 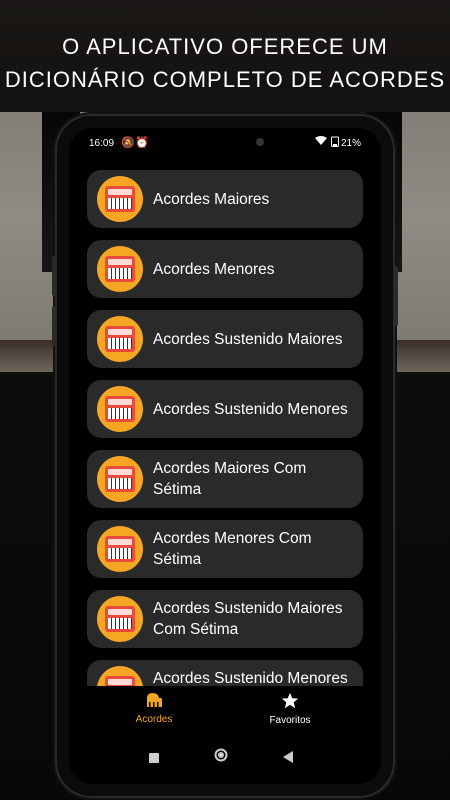 What do you see at coordinates (290, 702) in the screenshot?
I see `star-icon` at bounding box center [290, 702].